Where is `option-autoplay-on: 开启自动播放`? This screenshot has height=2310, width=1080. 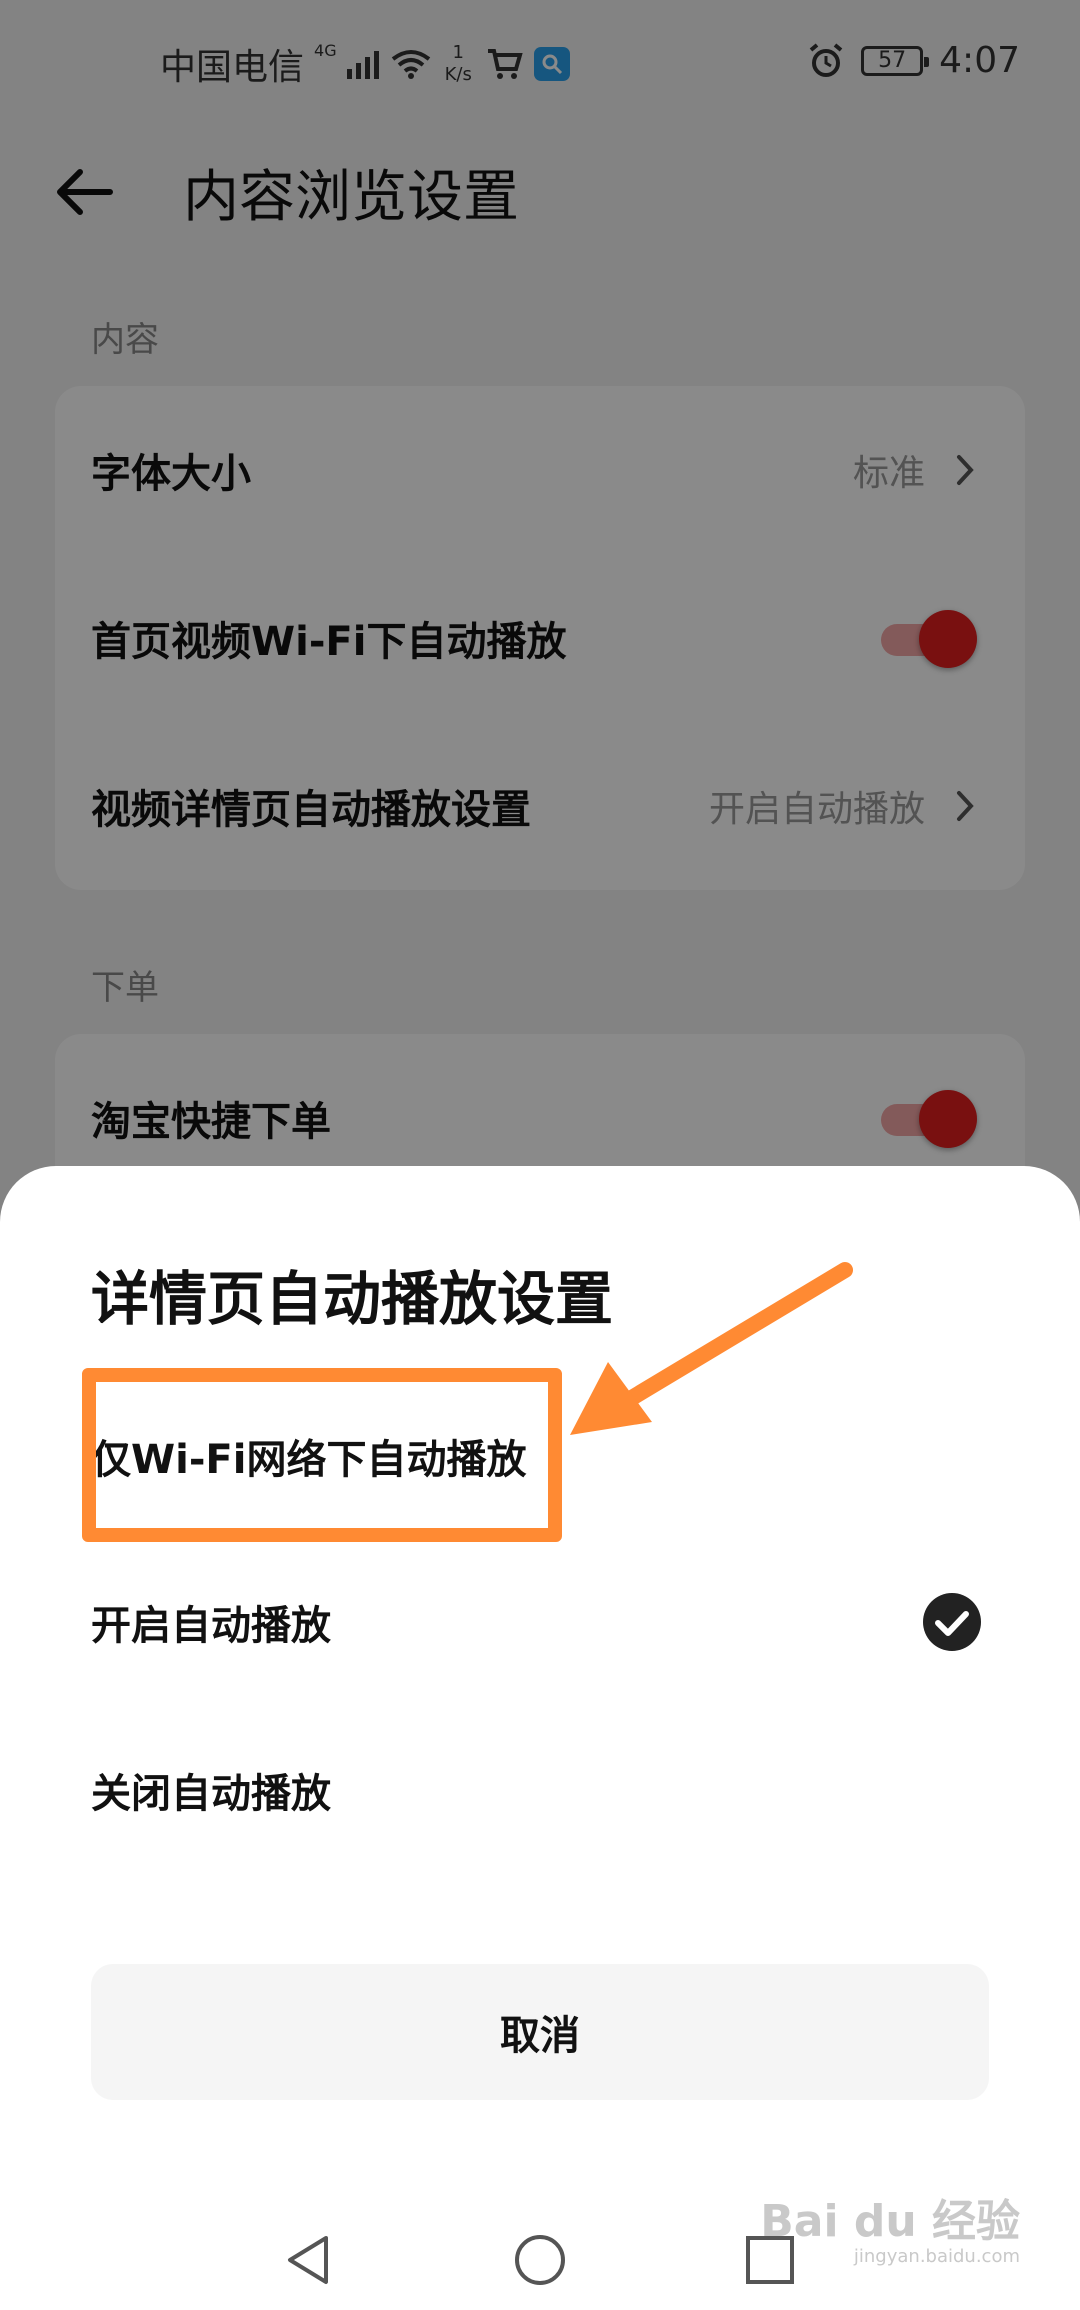
option-autoplay-on: 开启自动播放 is located at coordinates (540, 1622).